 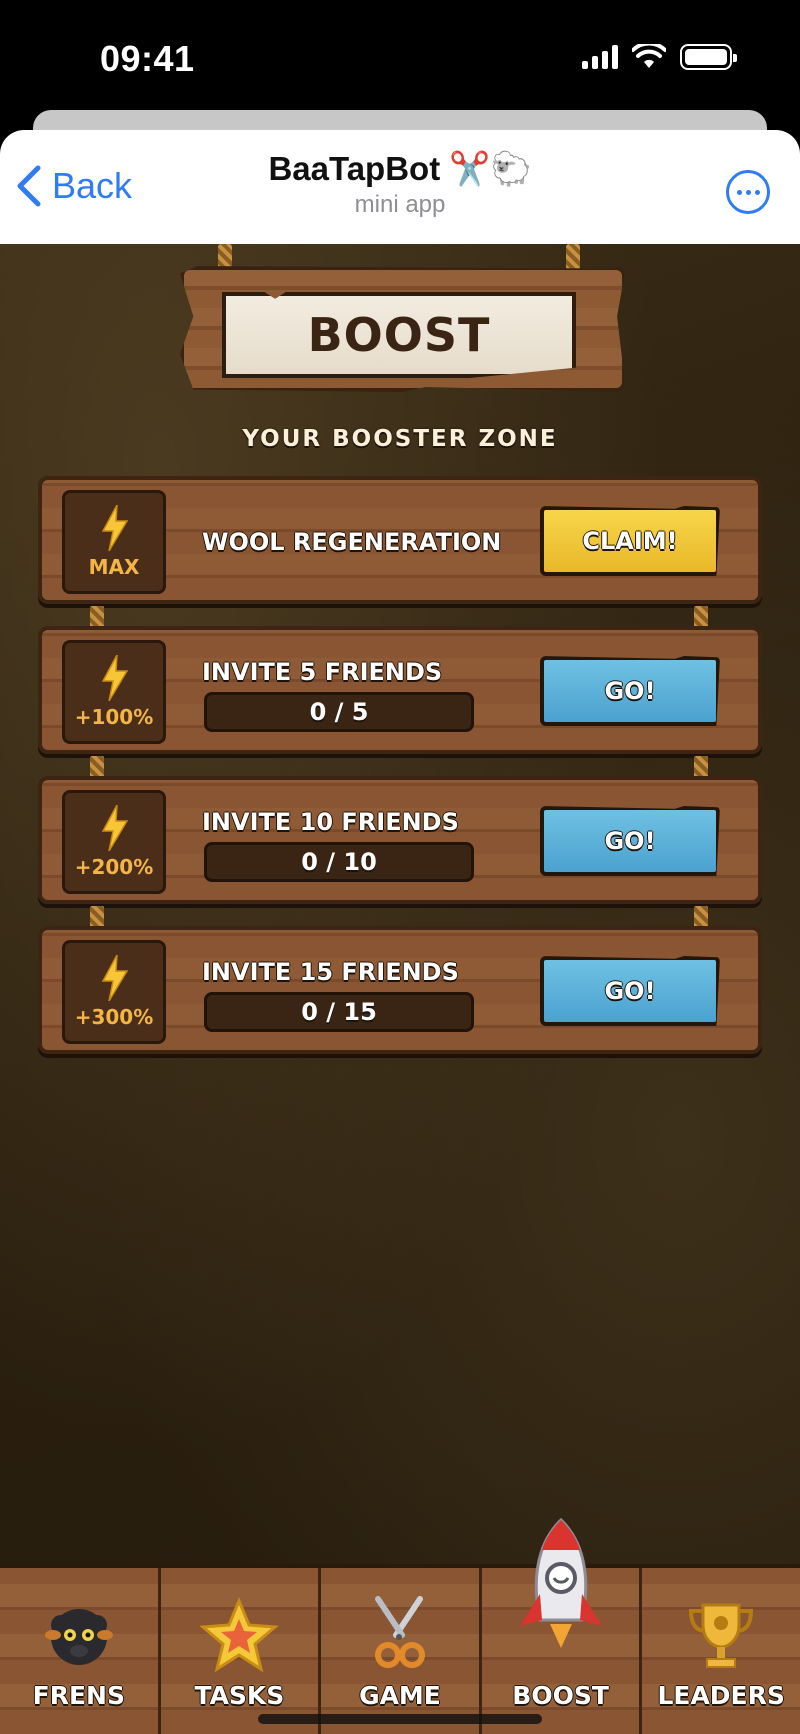 I want to click on booster-card-wool-regeneration: MAX WOOL REGENERATION CLAIM!, so click(x=400, y=540).